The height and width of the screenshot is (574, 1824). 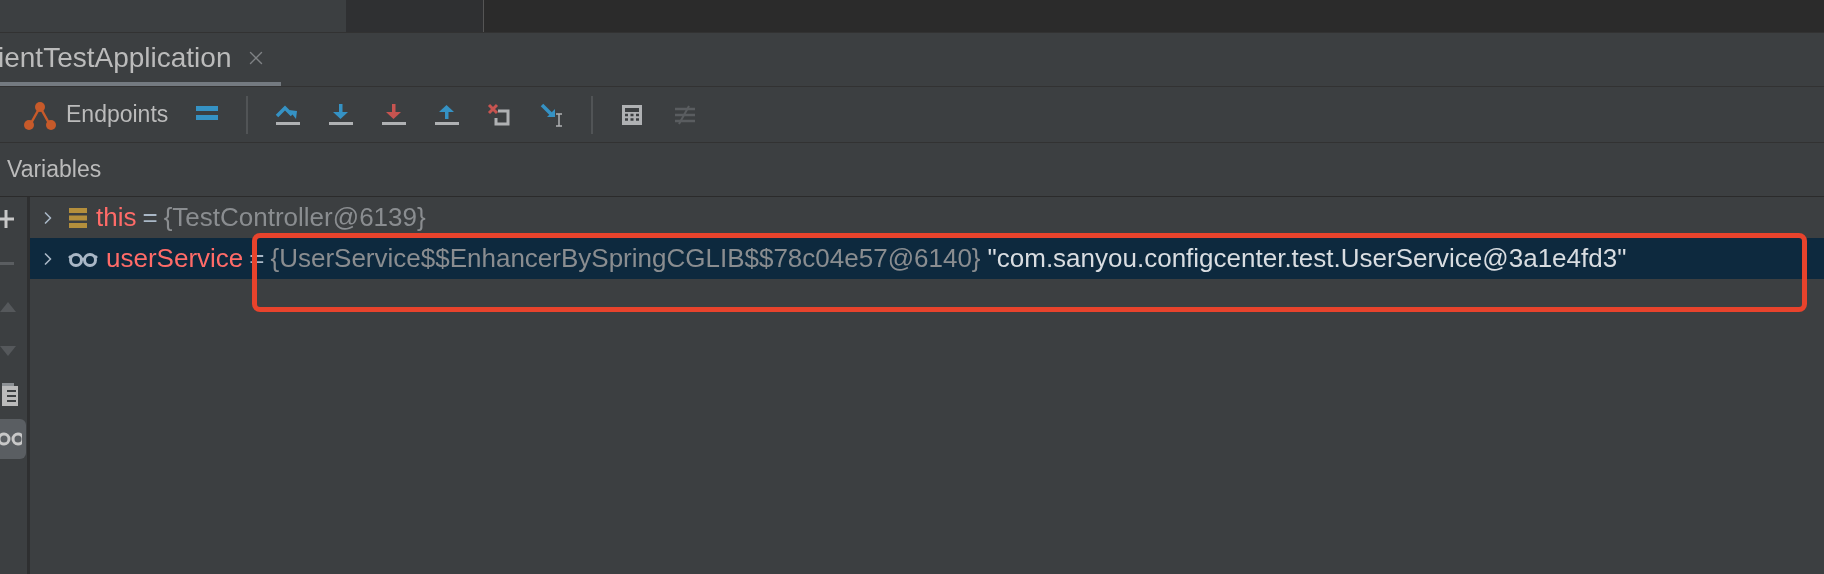 What do you see at coordinates (927, 217) in the screenshot?
I see `variable-row: this = {TestController@6139}` at bounding box center [927, 217].